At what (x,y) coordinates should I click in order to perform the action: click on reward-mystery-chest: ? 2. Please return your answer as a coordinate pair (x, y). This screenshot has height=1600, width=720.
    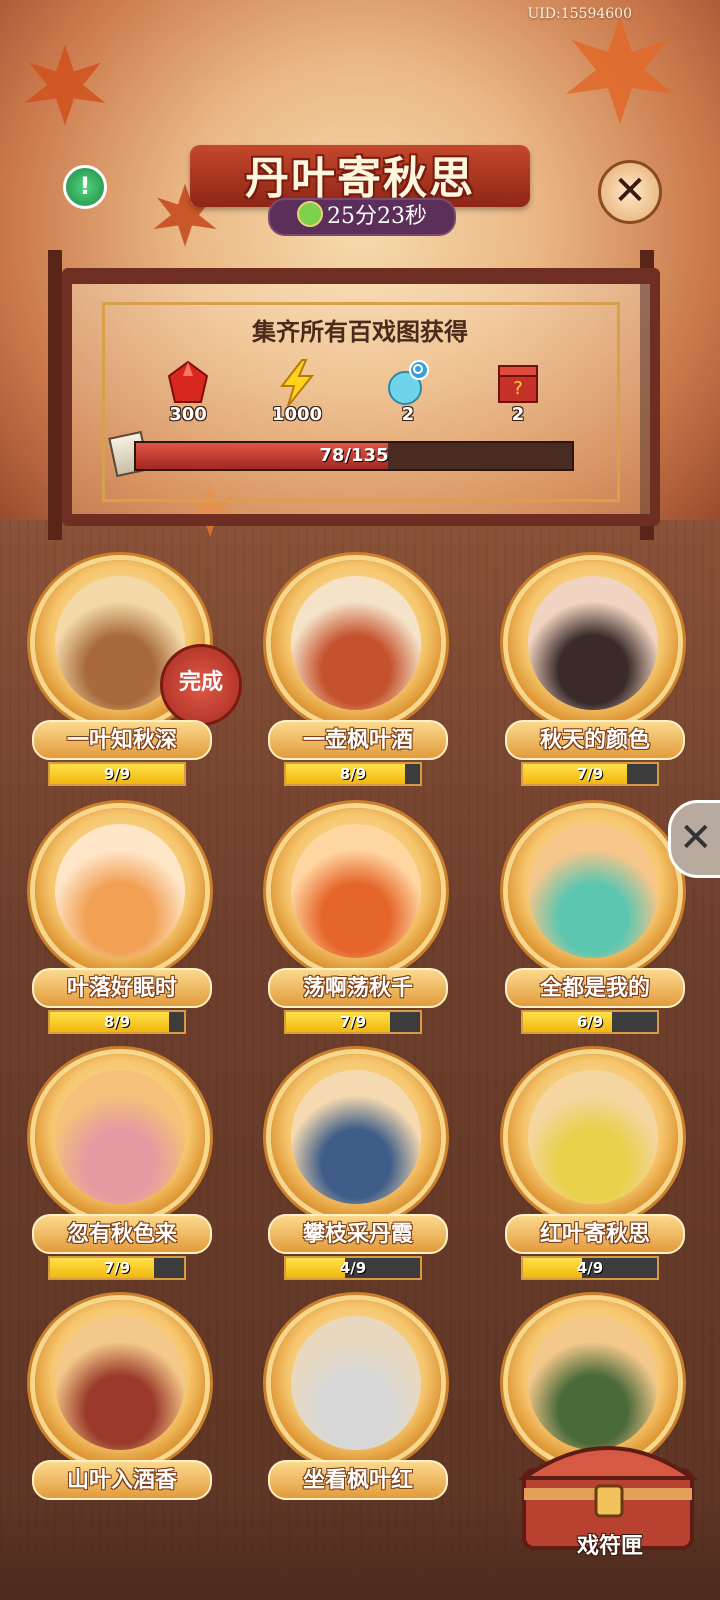
    Looking at the image, I should click on (518, 393).